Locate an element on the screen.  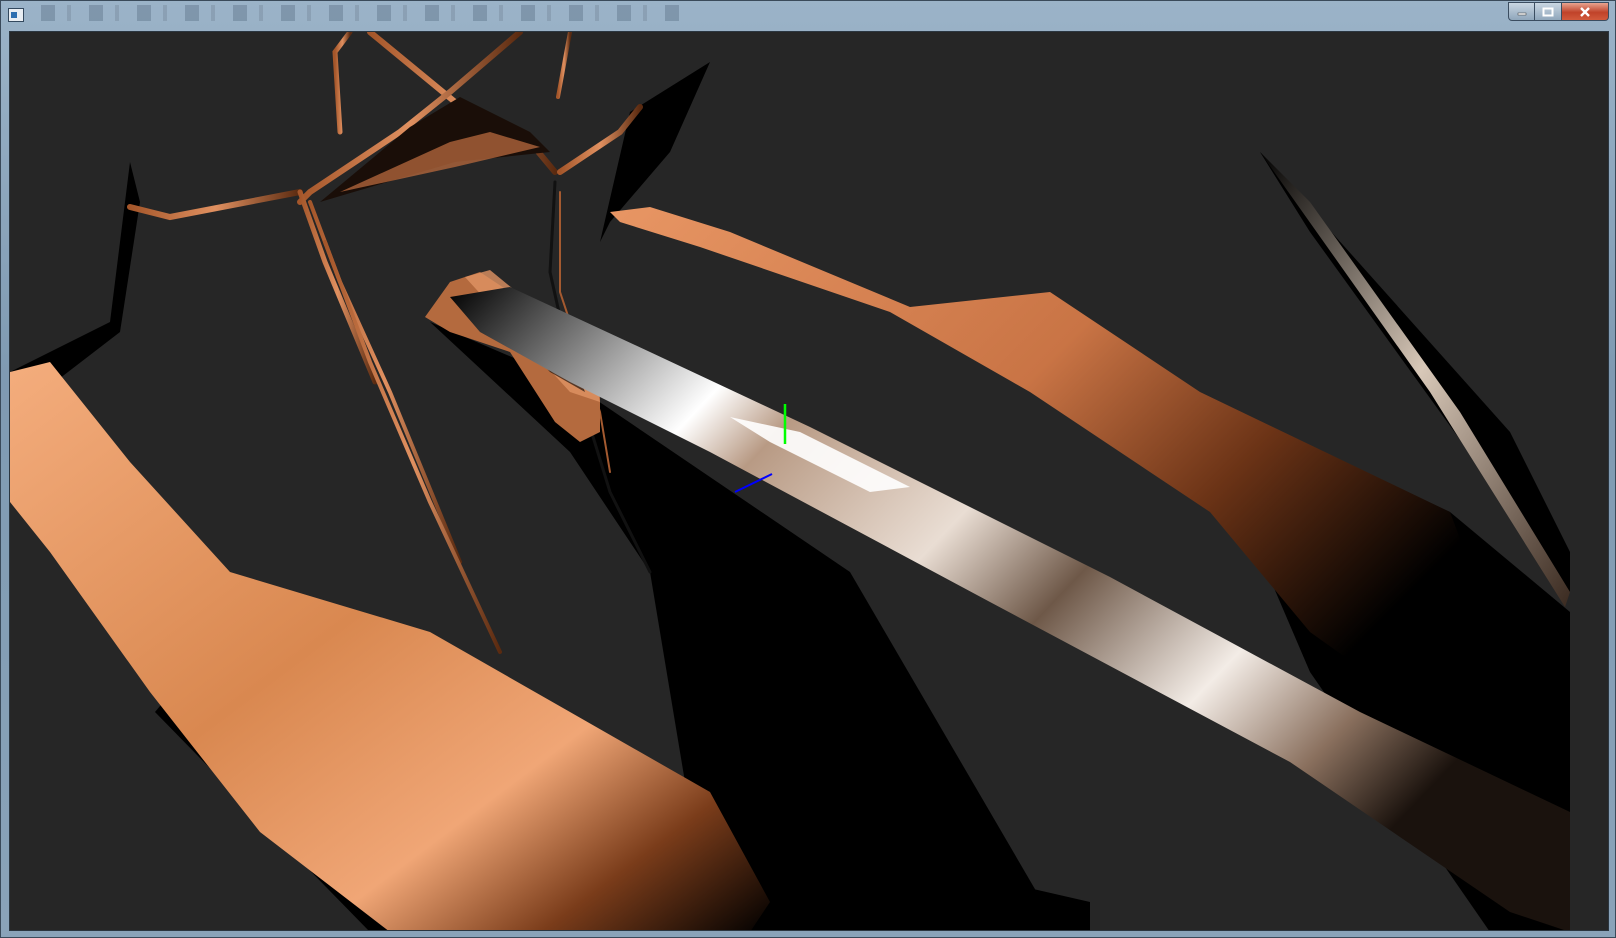
app-window-icon is located at coordinates (16, 15).